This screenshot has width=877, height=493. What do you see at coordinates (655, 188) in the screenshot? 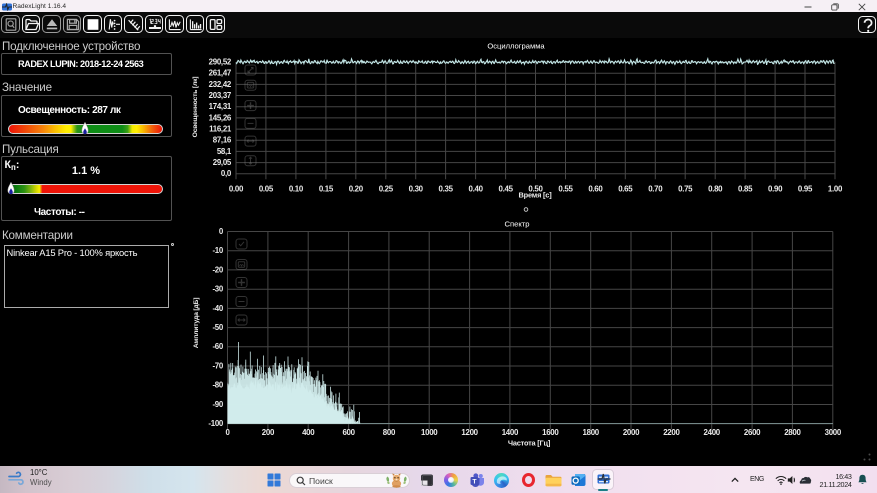
I see `svg-text: 0.70` at bounding box center [655, 188].